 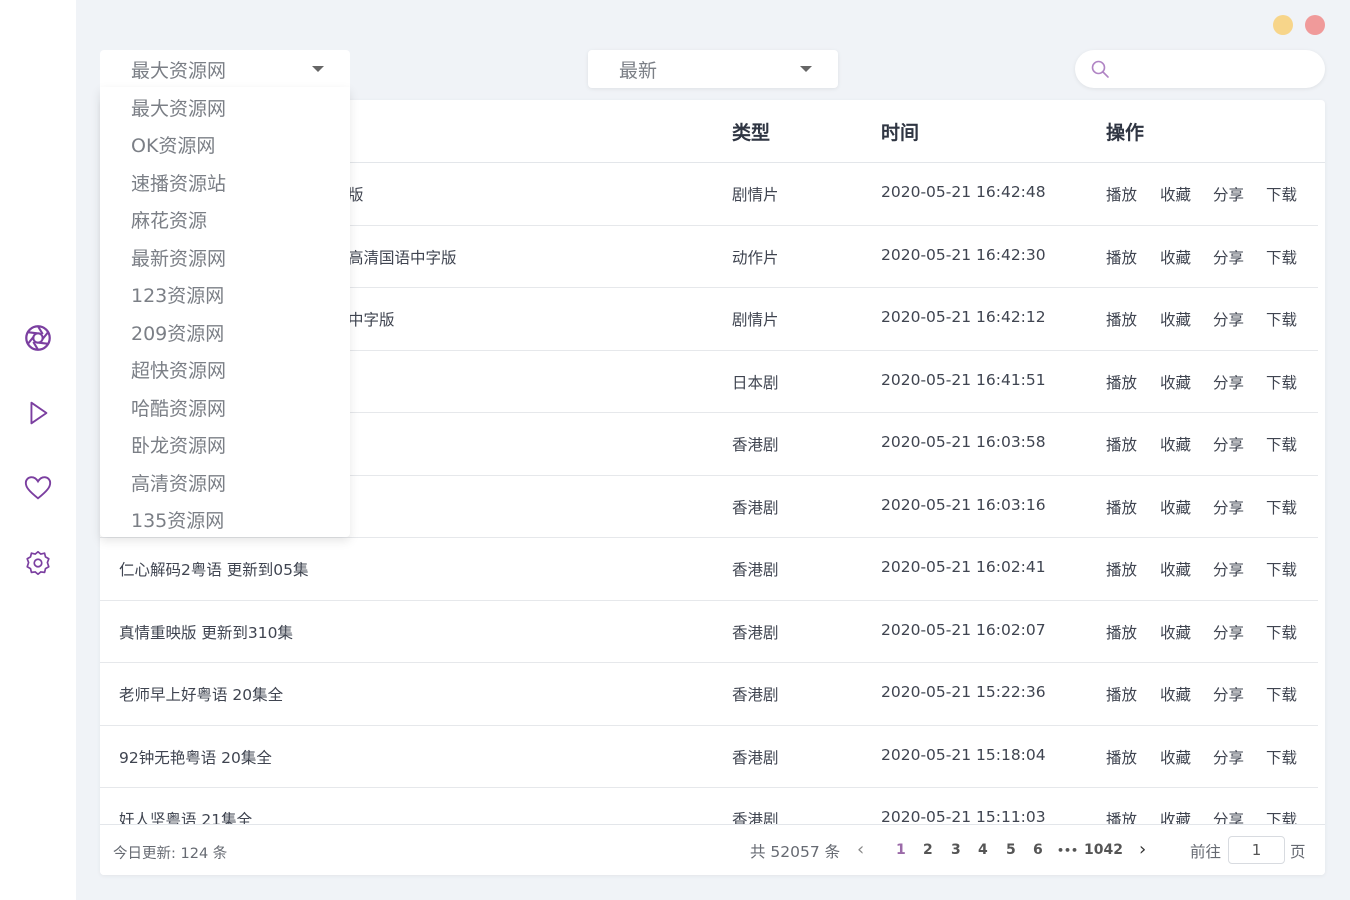 What do you see at coordinates (755, 695) in the screenshot?
I see `row-type: 香港剧` at bounding box center [755, 695].